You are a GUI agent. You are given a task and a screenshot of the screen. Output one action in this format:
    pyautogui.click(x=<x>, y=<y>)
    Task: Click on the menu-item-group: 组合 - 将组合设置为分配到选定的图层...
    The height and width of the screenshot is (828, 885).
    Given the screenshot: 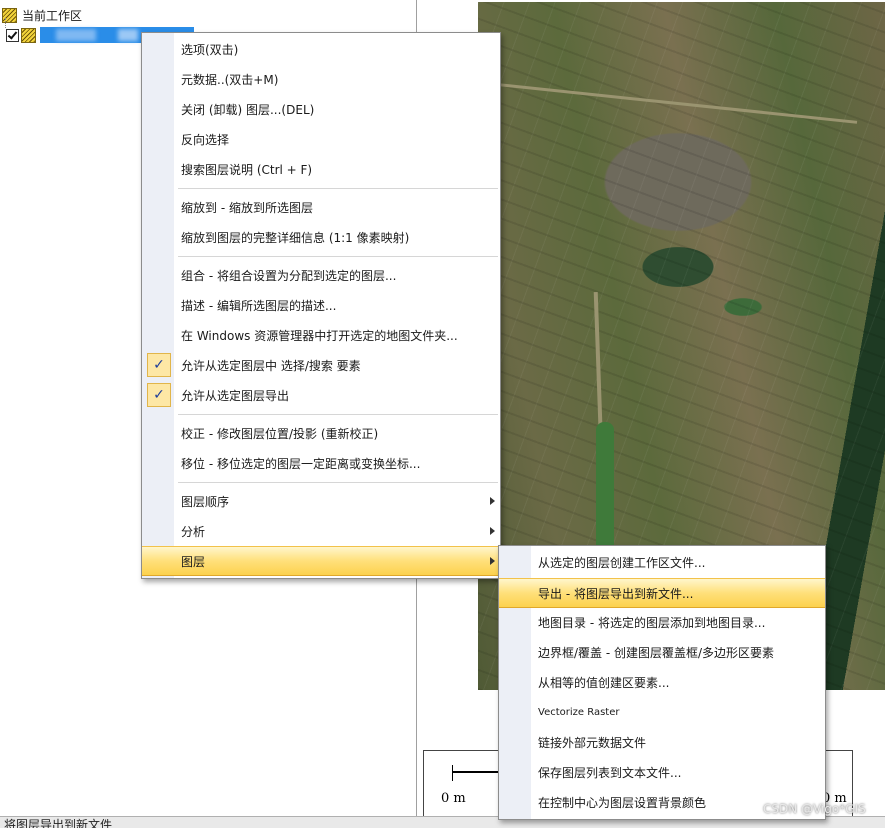 What is the action you would take?
    pyautogui.click(x=321, y=275)
    